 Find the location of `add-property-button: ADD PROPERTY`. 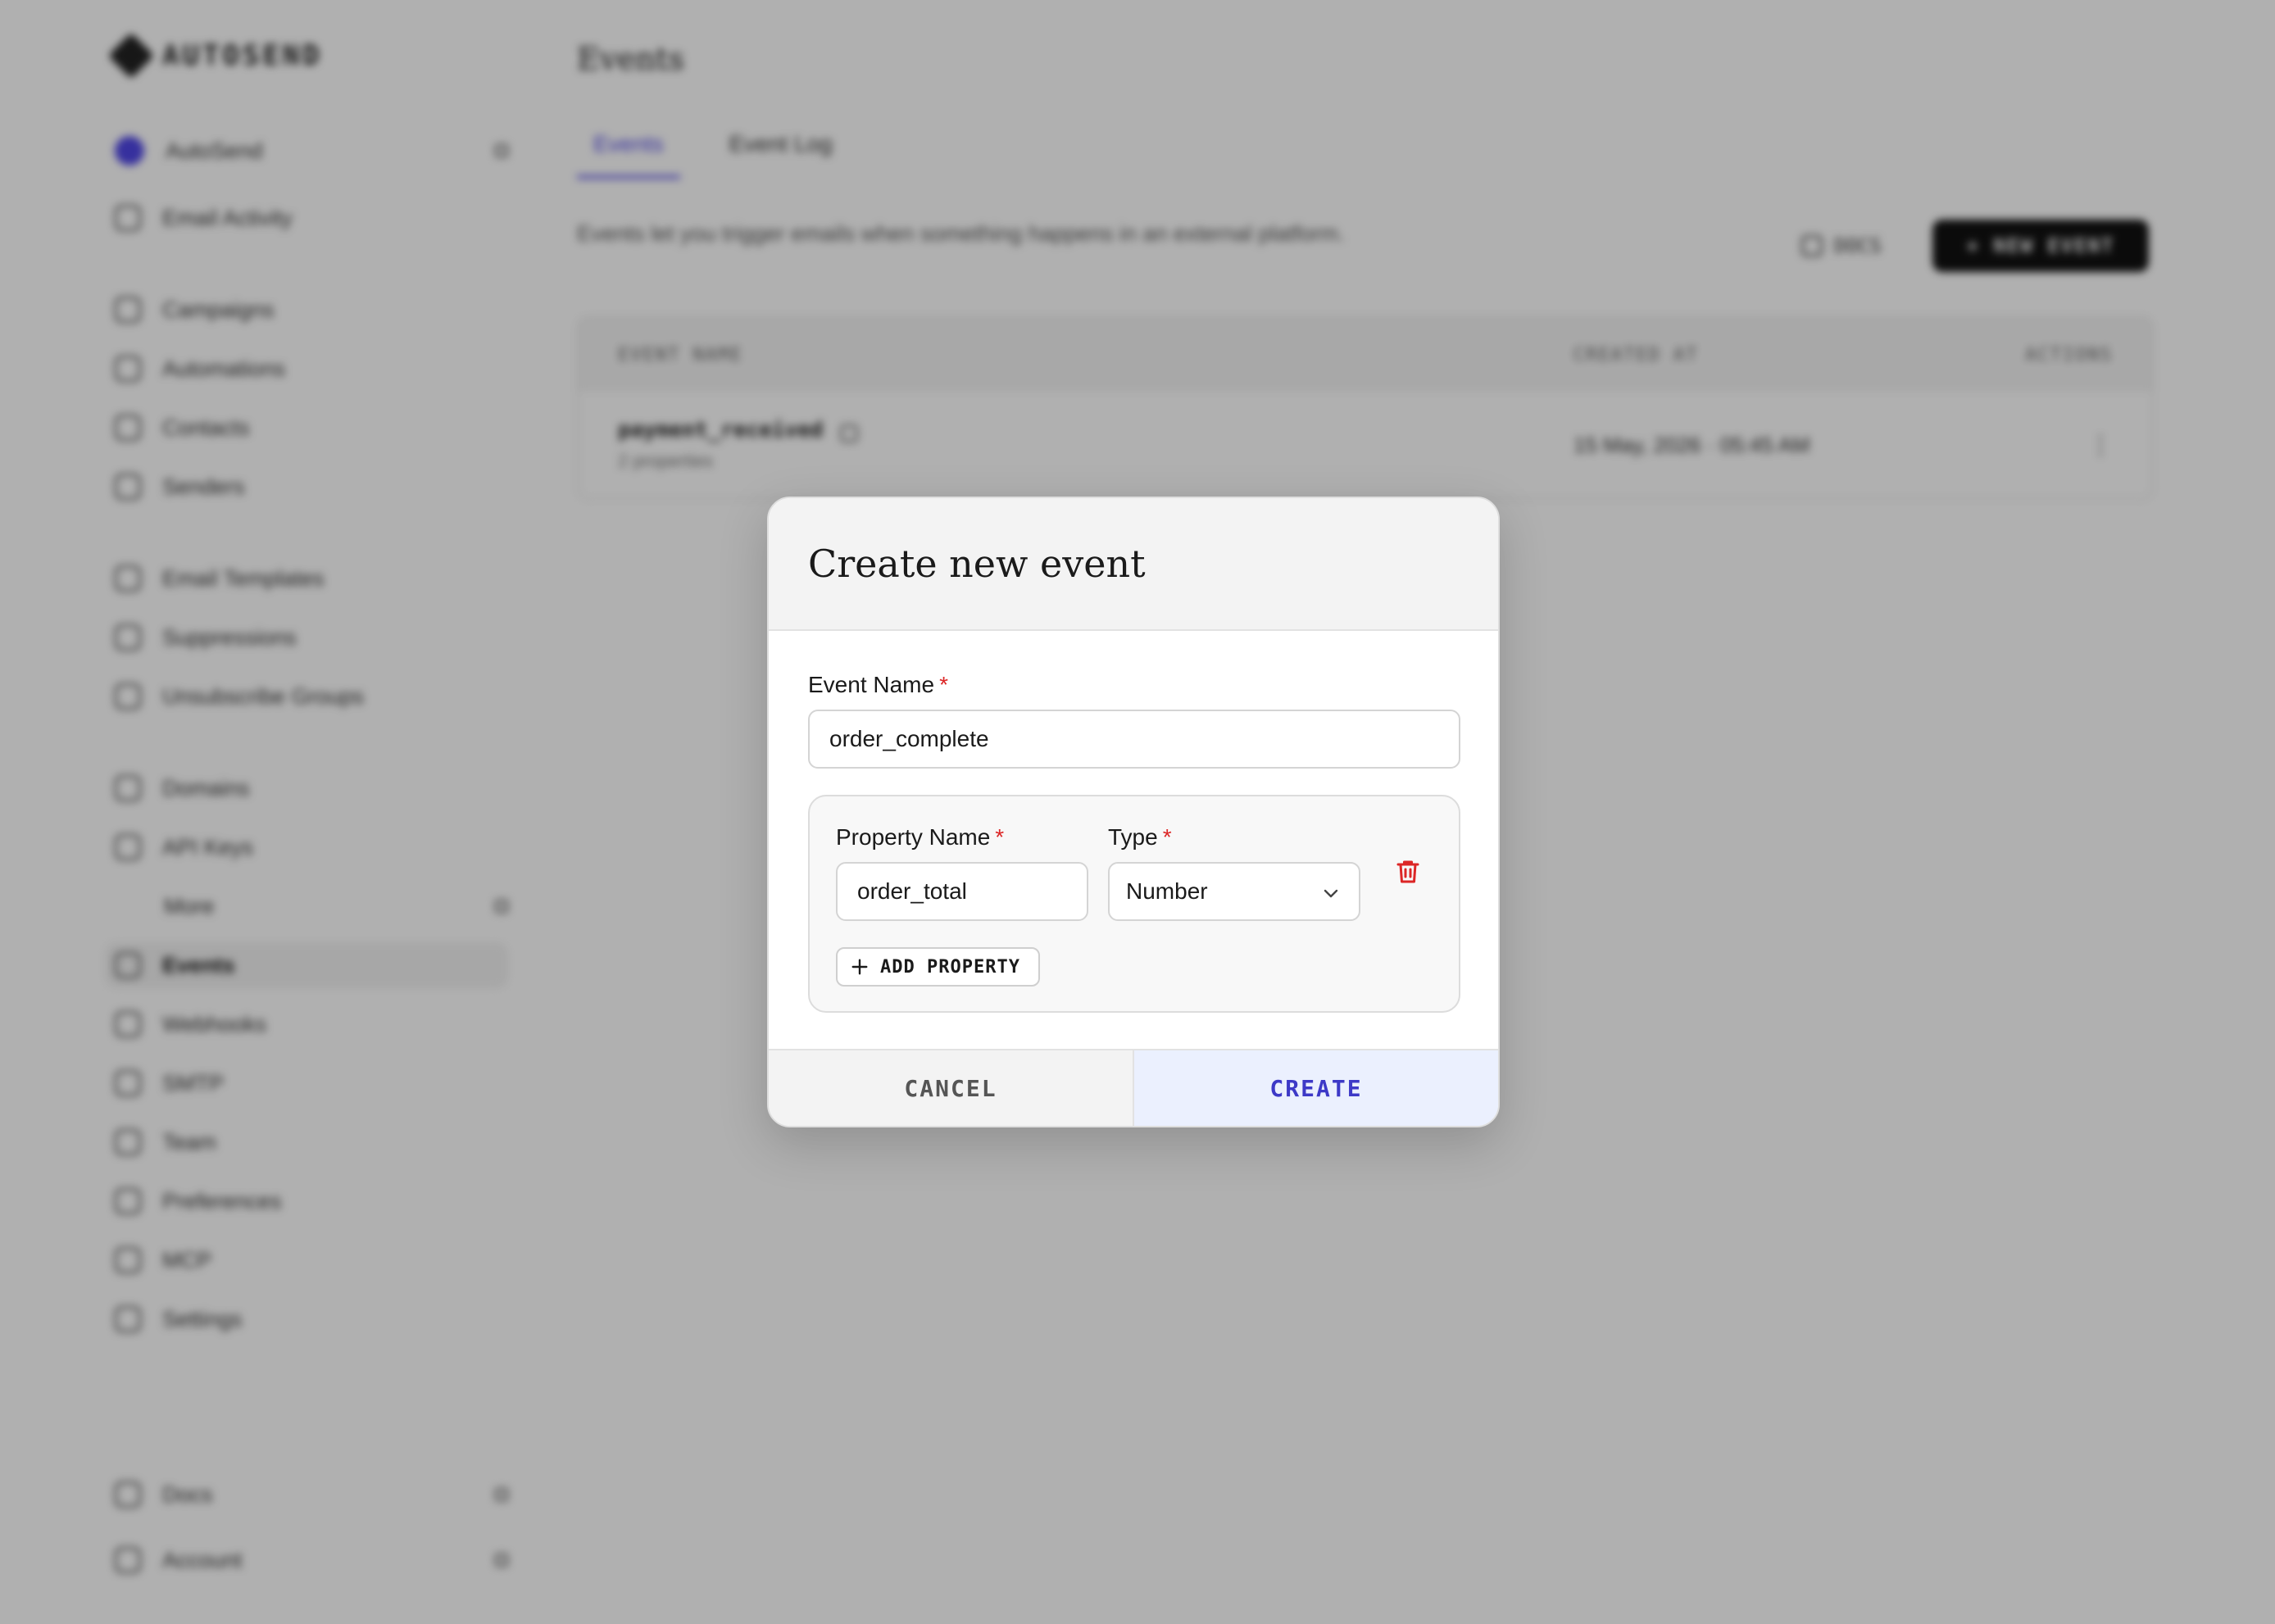

add-property-button: ADD PROPERTY is located at coordinates (938, 967).